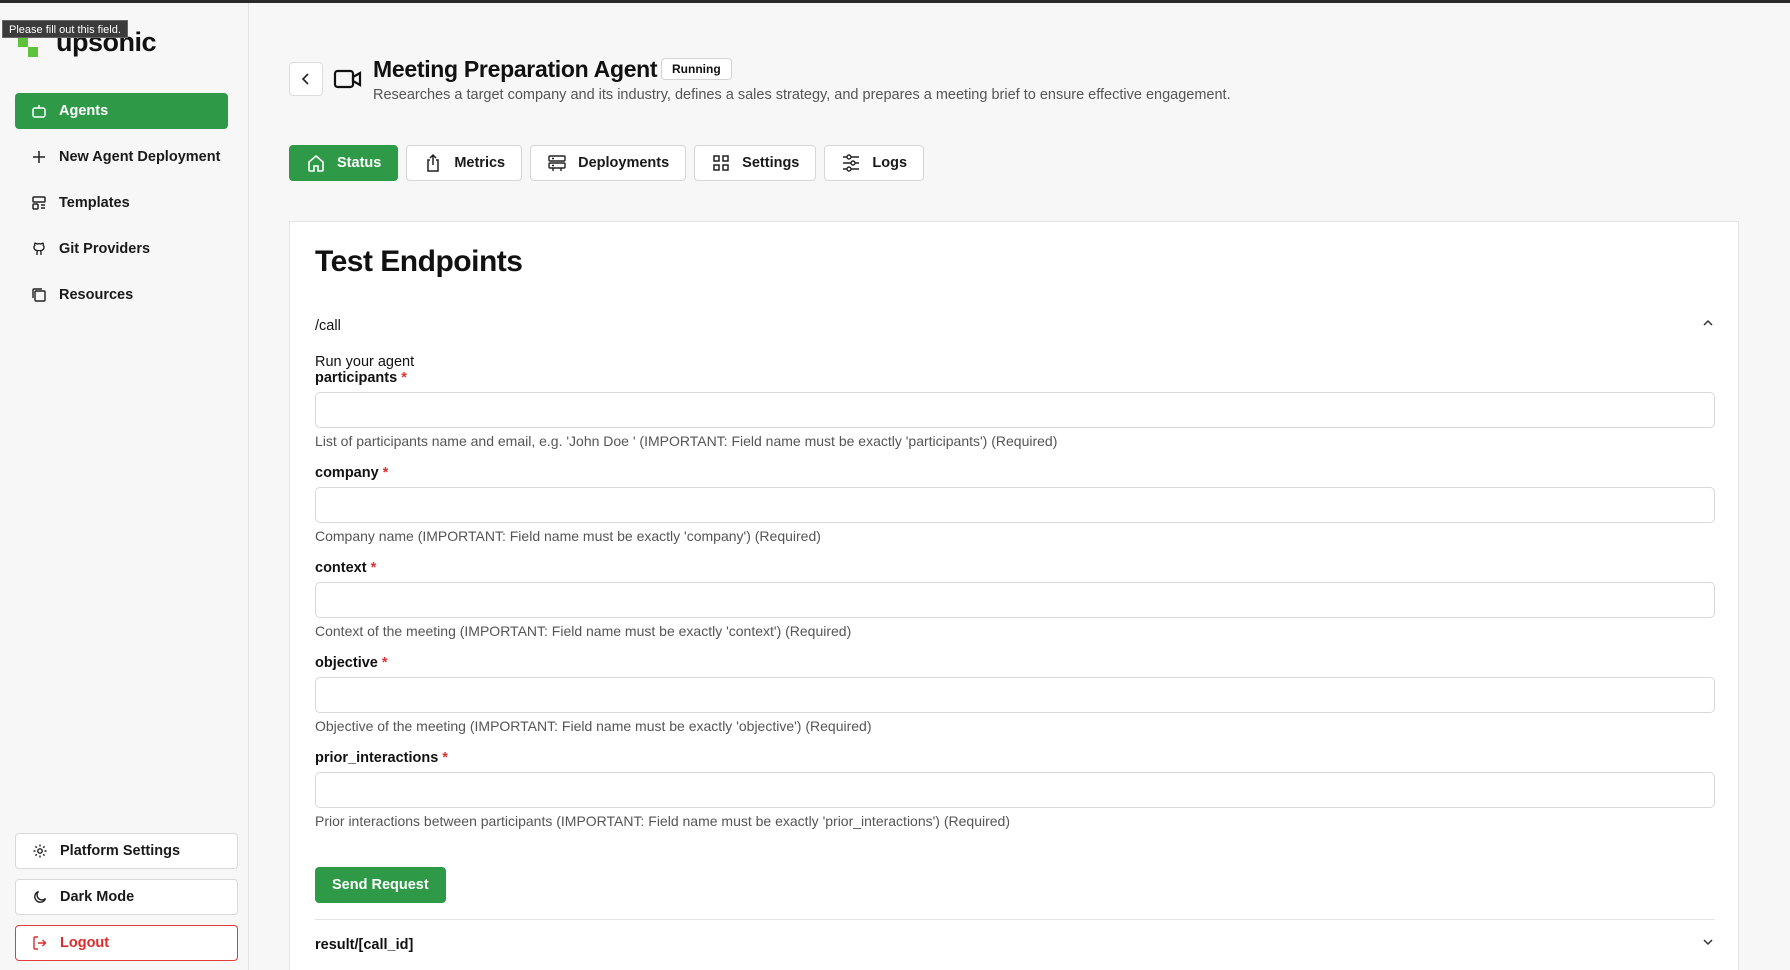 This screenshot has width=1790, height=970. I want to click on sidebar-item-label: Templates, so click(94, 203).